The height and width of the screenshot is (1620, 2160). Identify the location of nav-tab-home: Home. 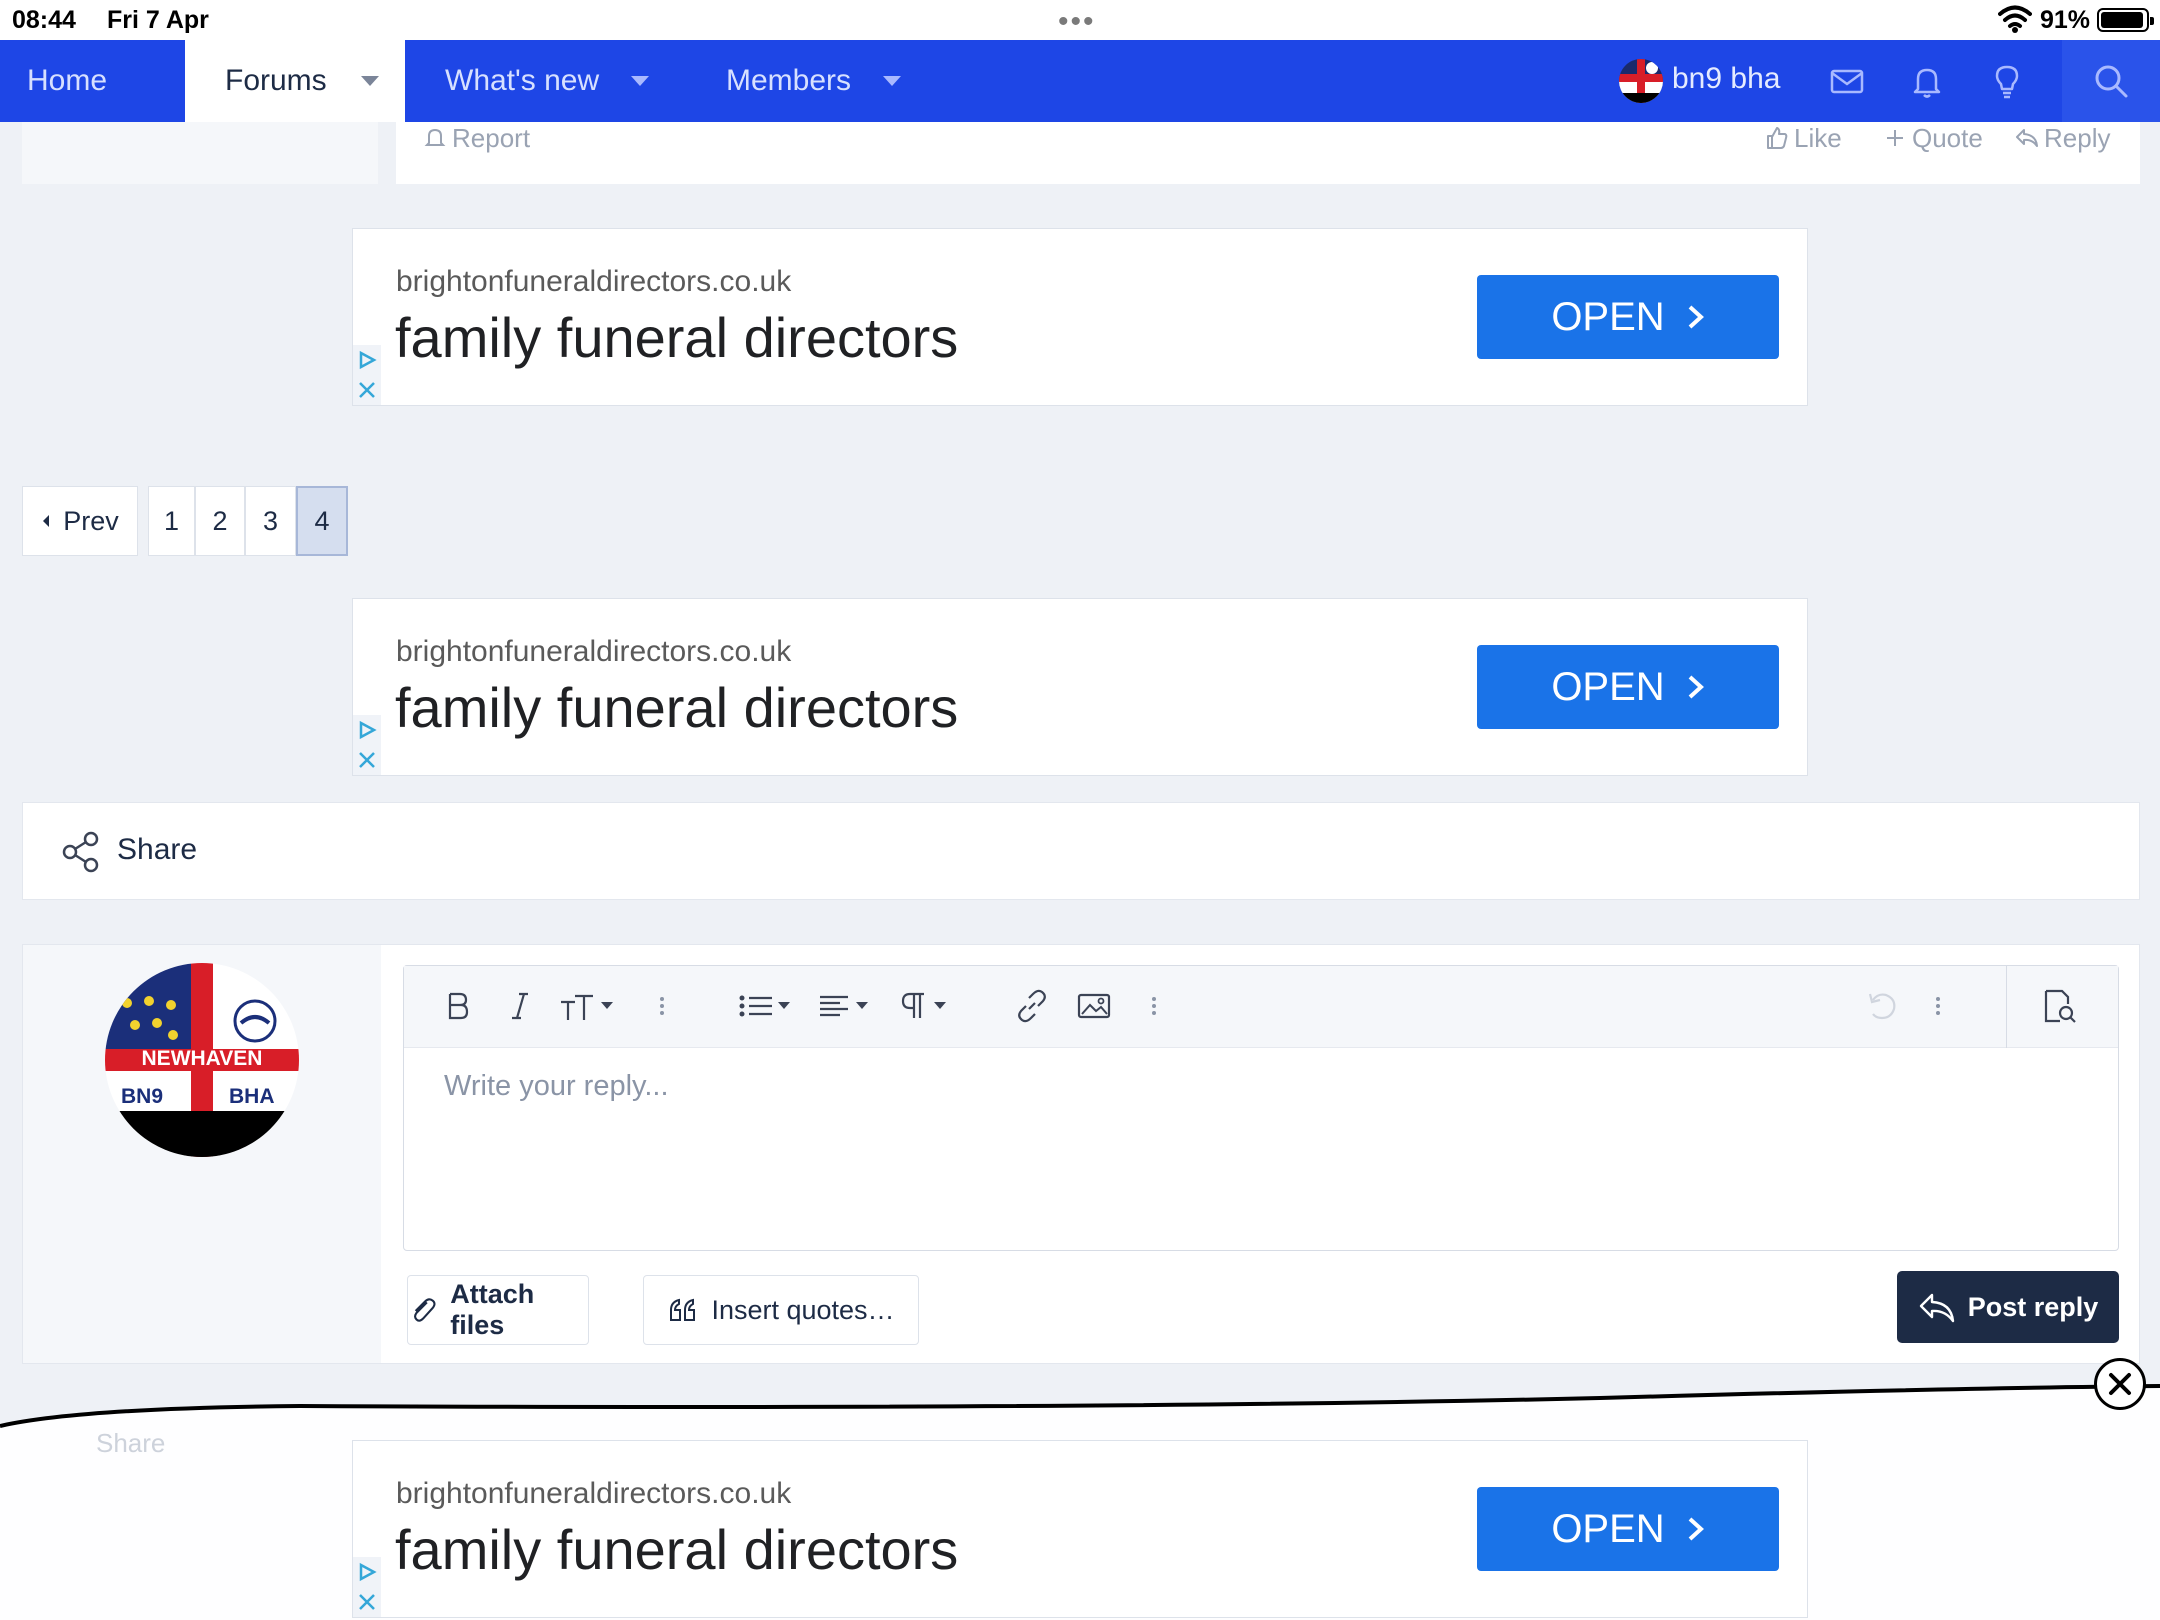
(67, 81).